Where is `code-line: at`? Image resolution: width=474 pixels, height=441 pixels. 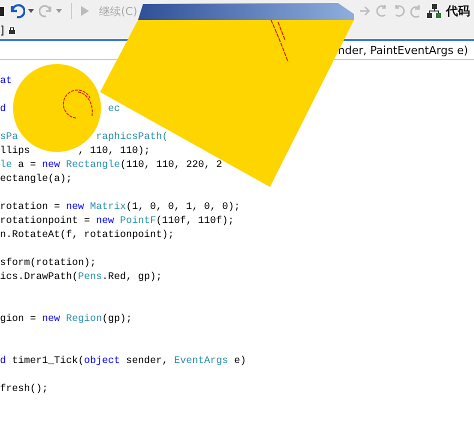 code-line: at is located at coordinates (6, 82).